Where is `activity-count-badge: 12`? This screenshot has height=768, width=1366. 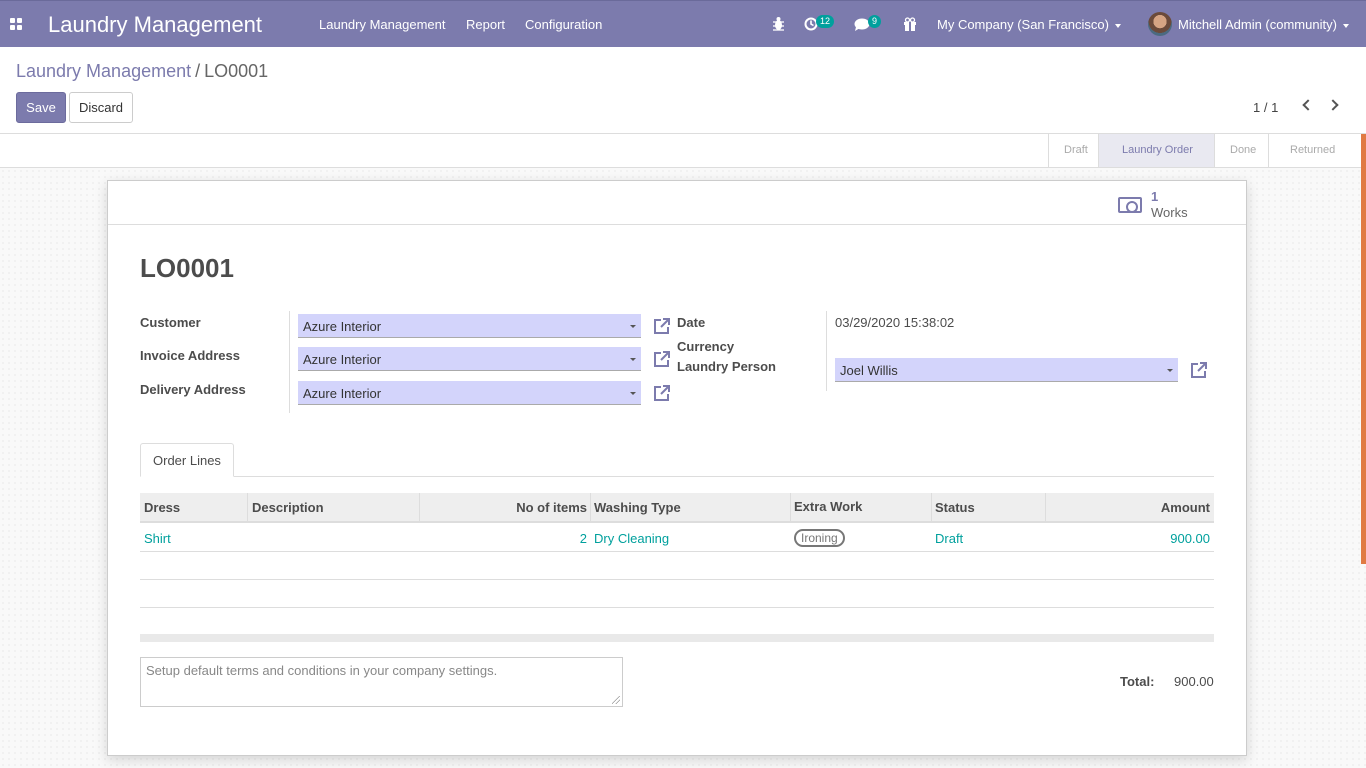 activity-count-badge: 12 is located at coordinates (825, 21).